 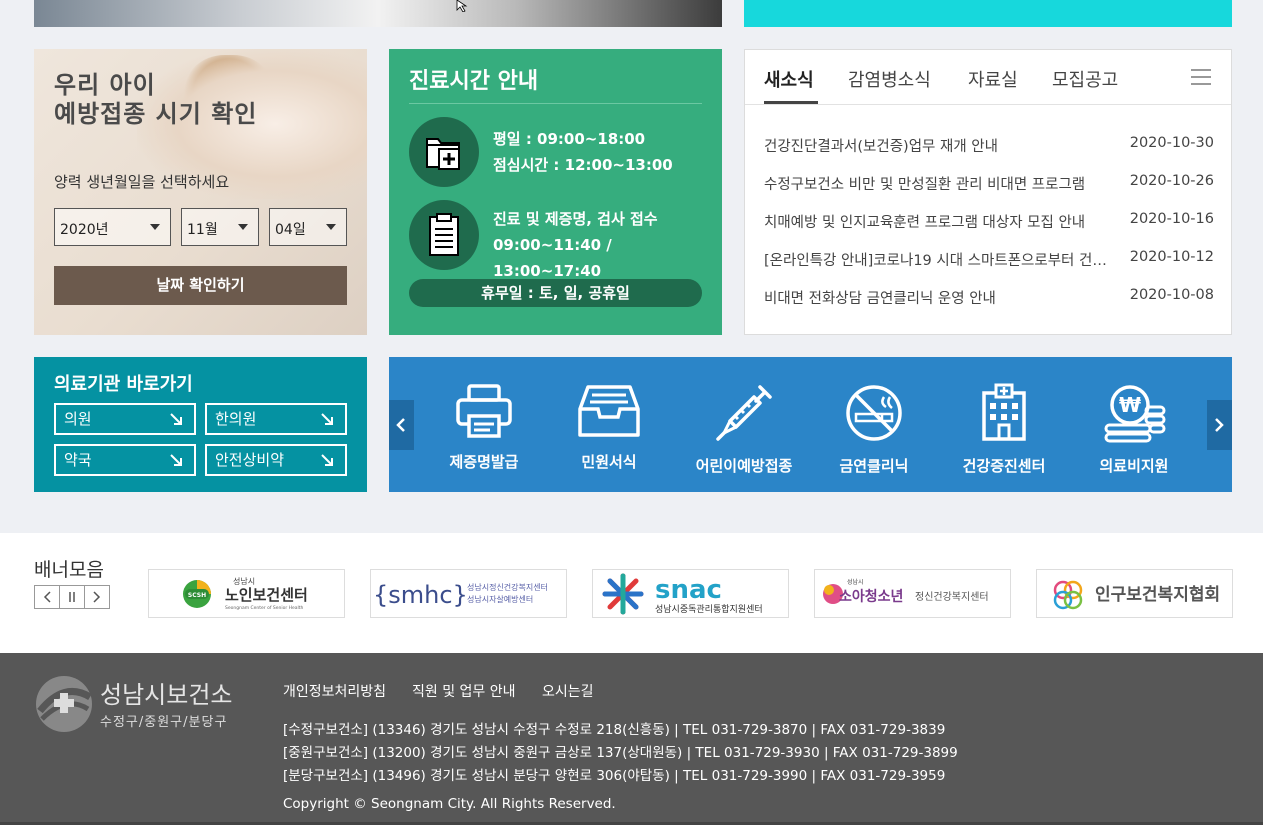 I want to click on footer-org-name: 성남시보건소, so click(x=166, y=695).